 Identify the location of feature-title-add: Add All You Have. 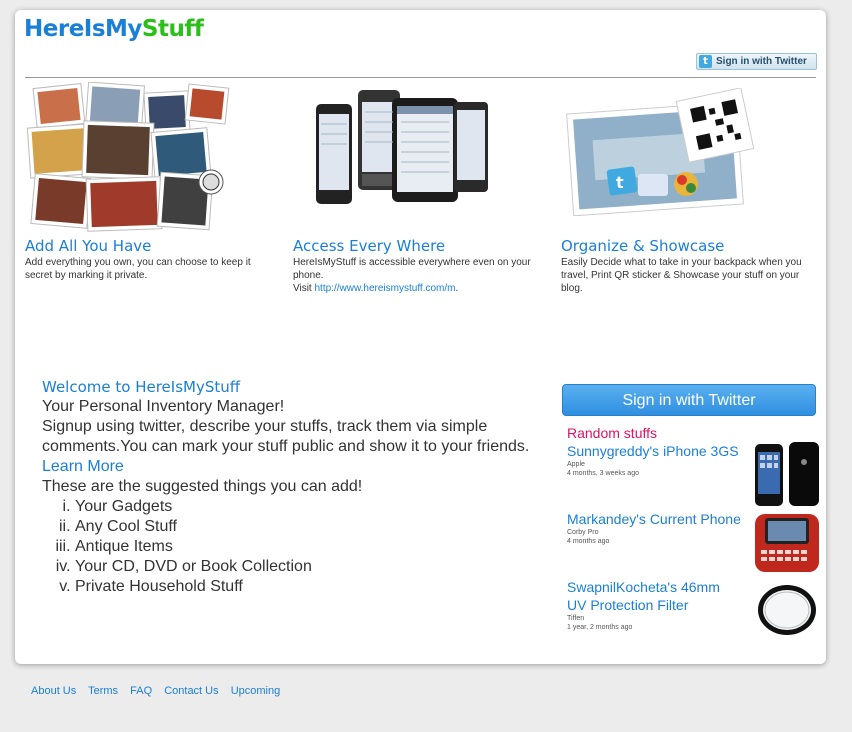
(88, 246).